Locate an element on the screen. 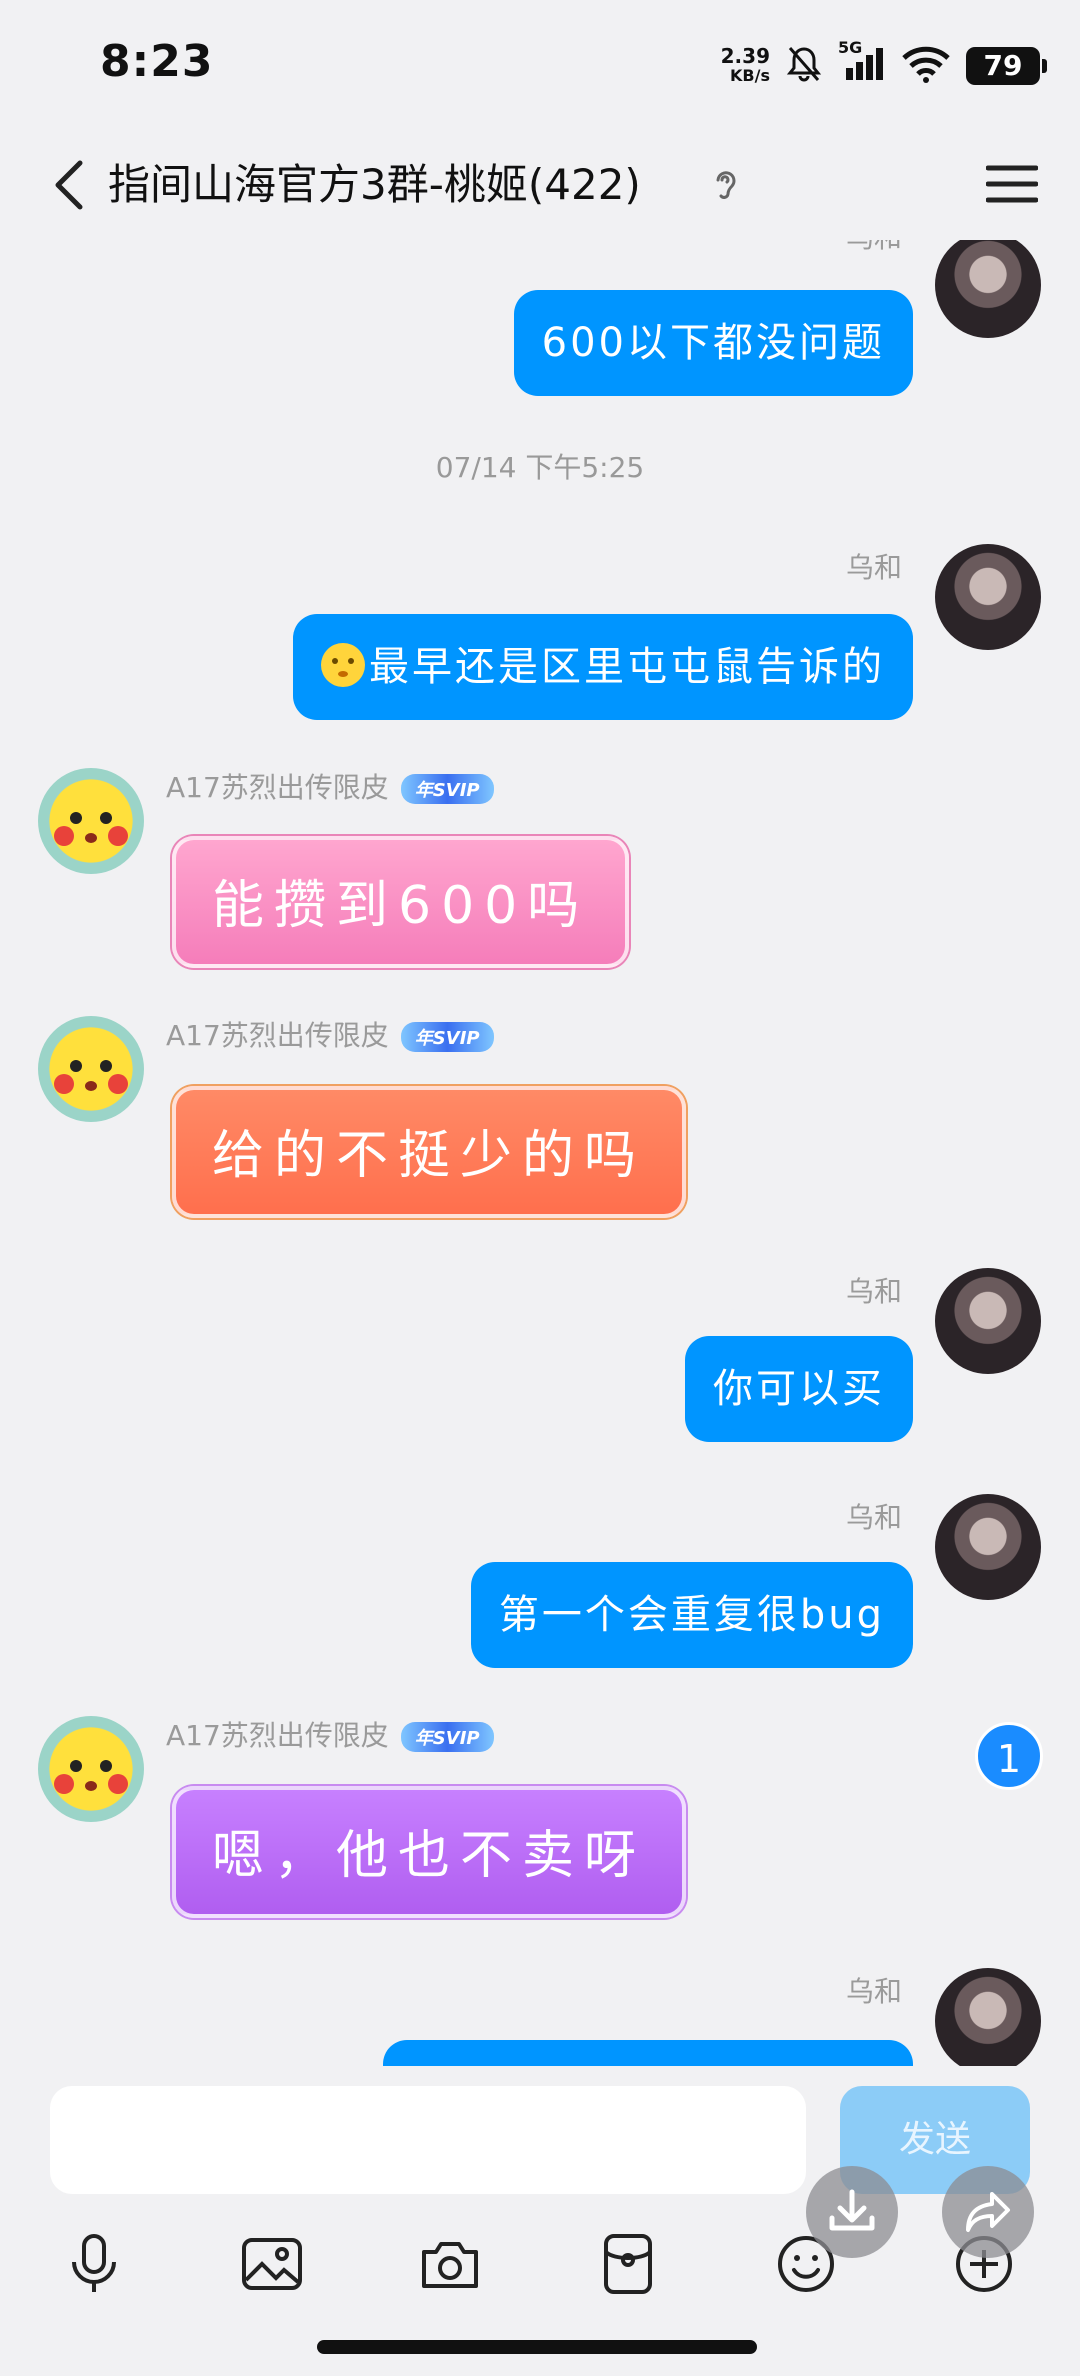  status-bar: 8:23 2.39 KB/s 5G 79 is located at coordinates (540, 65).